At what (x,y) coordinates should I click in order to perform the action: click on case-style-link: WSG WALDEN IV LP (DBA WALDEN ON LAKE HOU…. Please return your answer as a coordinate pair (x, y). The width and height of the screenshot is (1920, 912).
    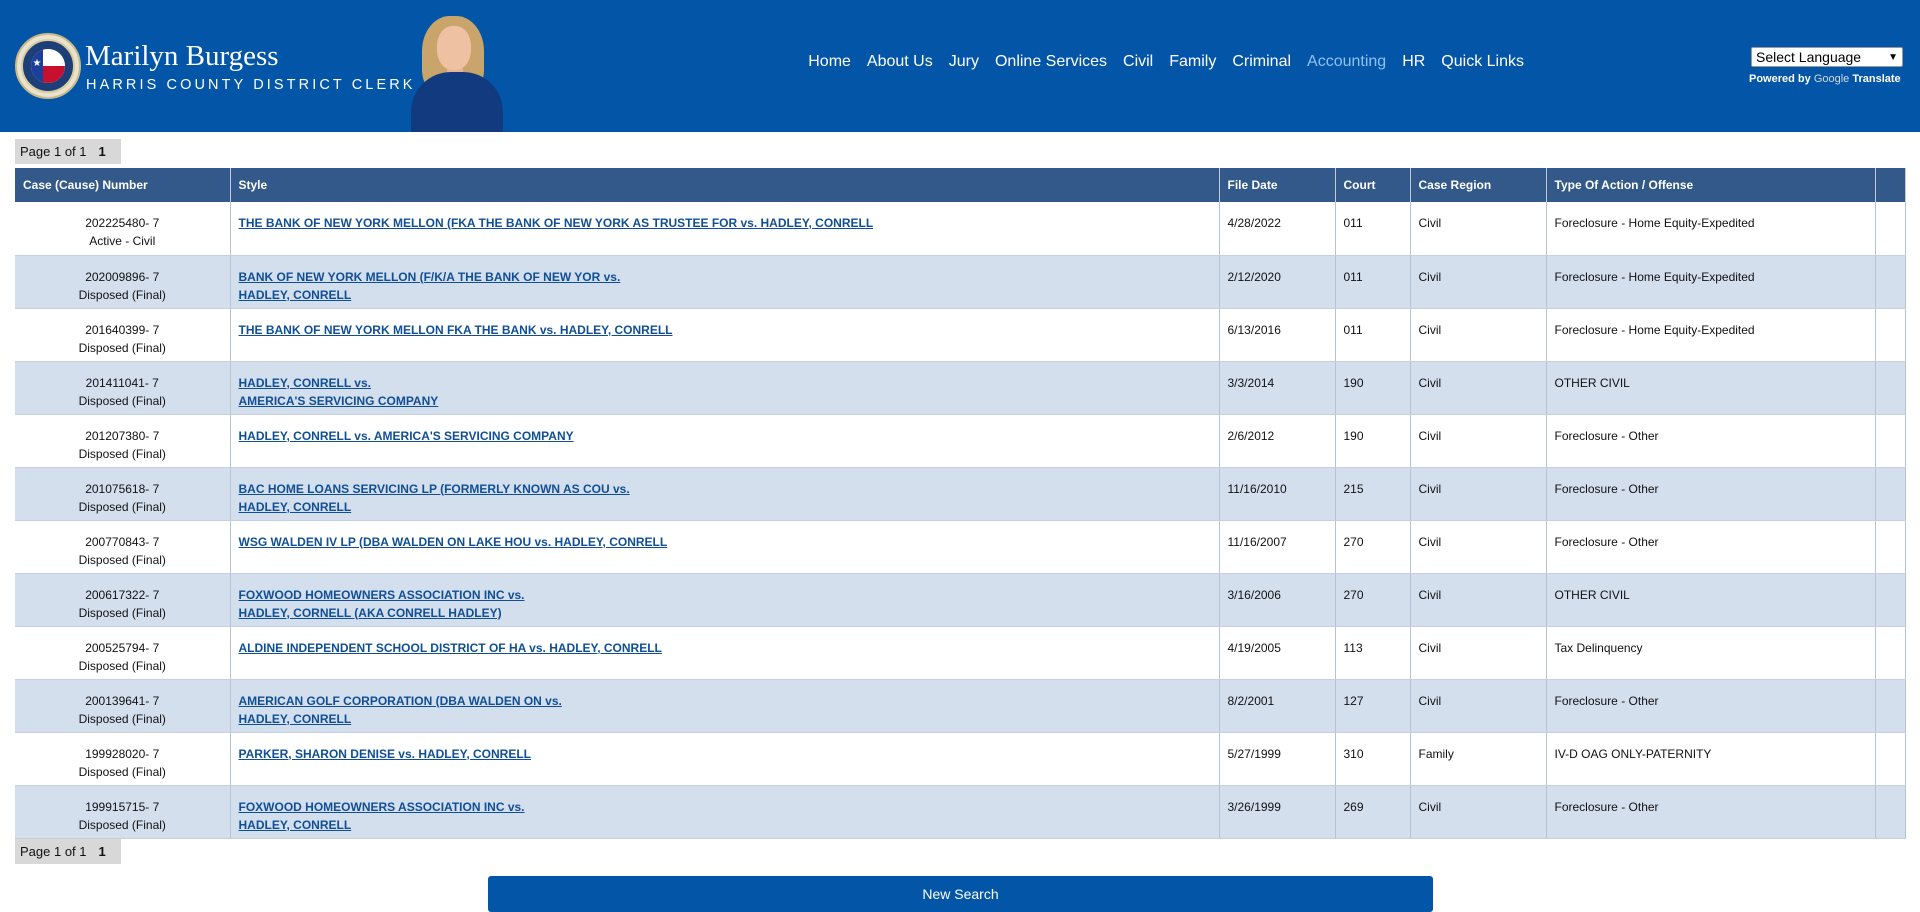
    Looking at the image, I should click on (725, 542).